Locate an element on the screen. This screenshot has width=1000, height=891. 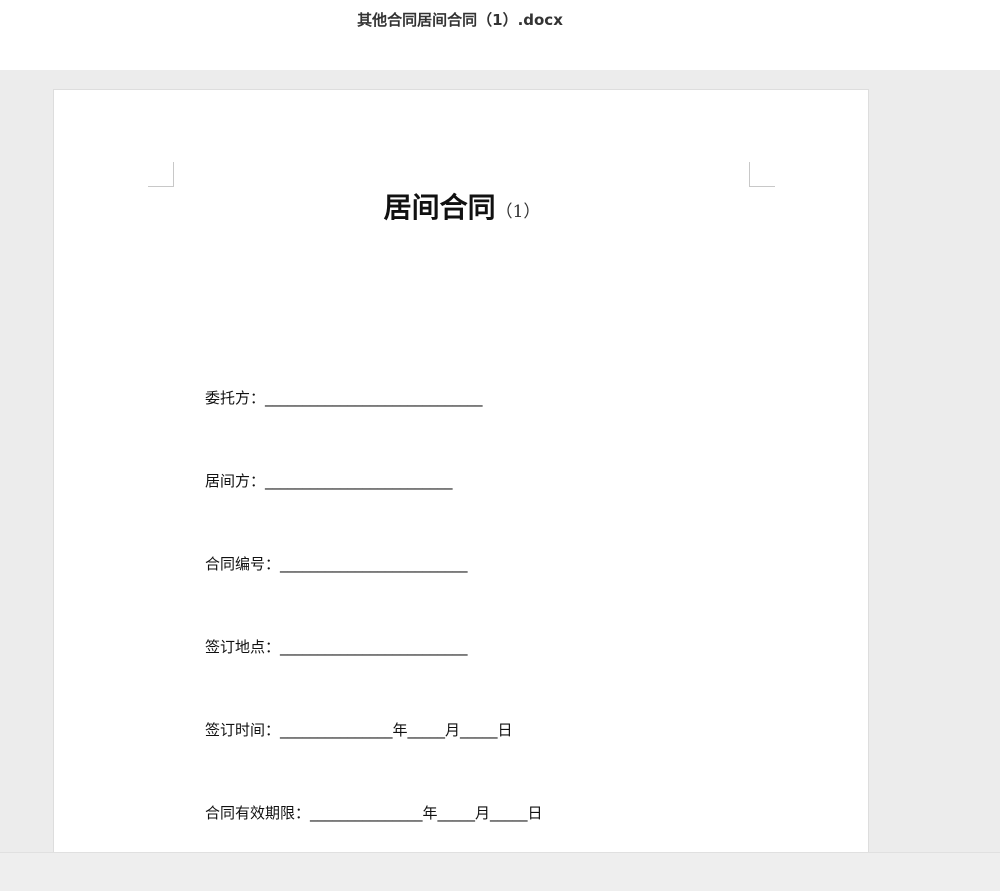
document-title-suffix: （1） is located at coordinates (518, 212).